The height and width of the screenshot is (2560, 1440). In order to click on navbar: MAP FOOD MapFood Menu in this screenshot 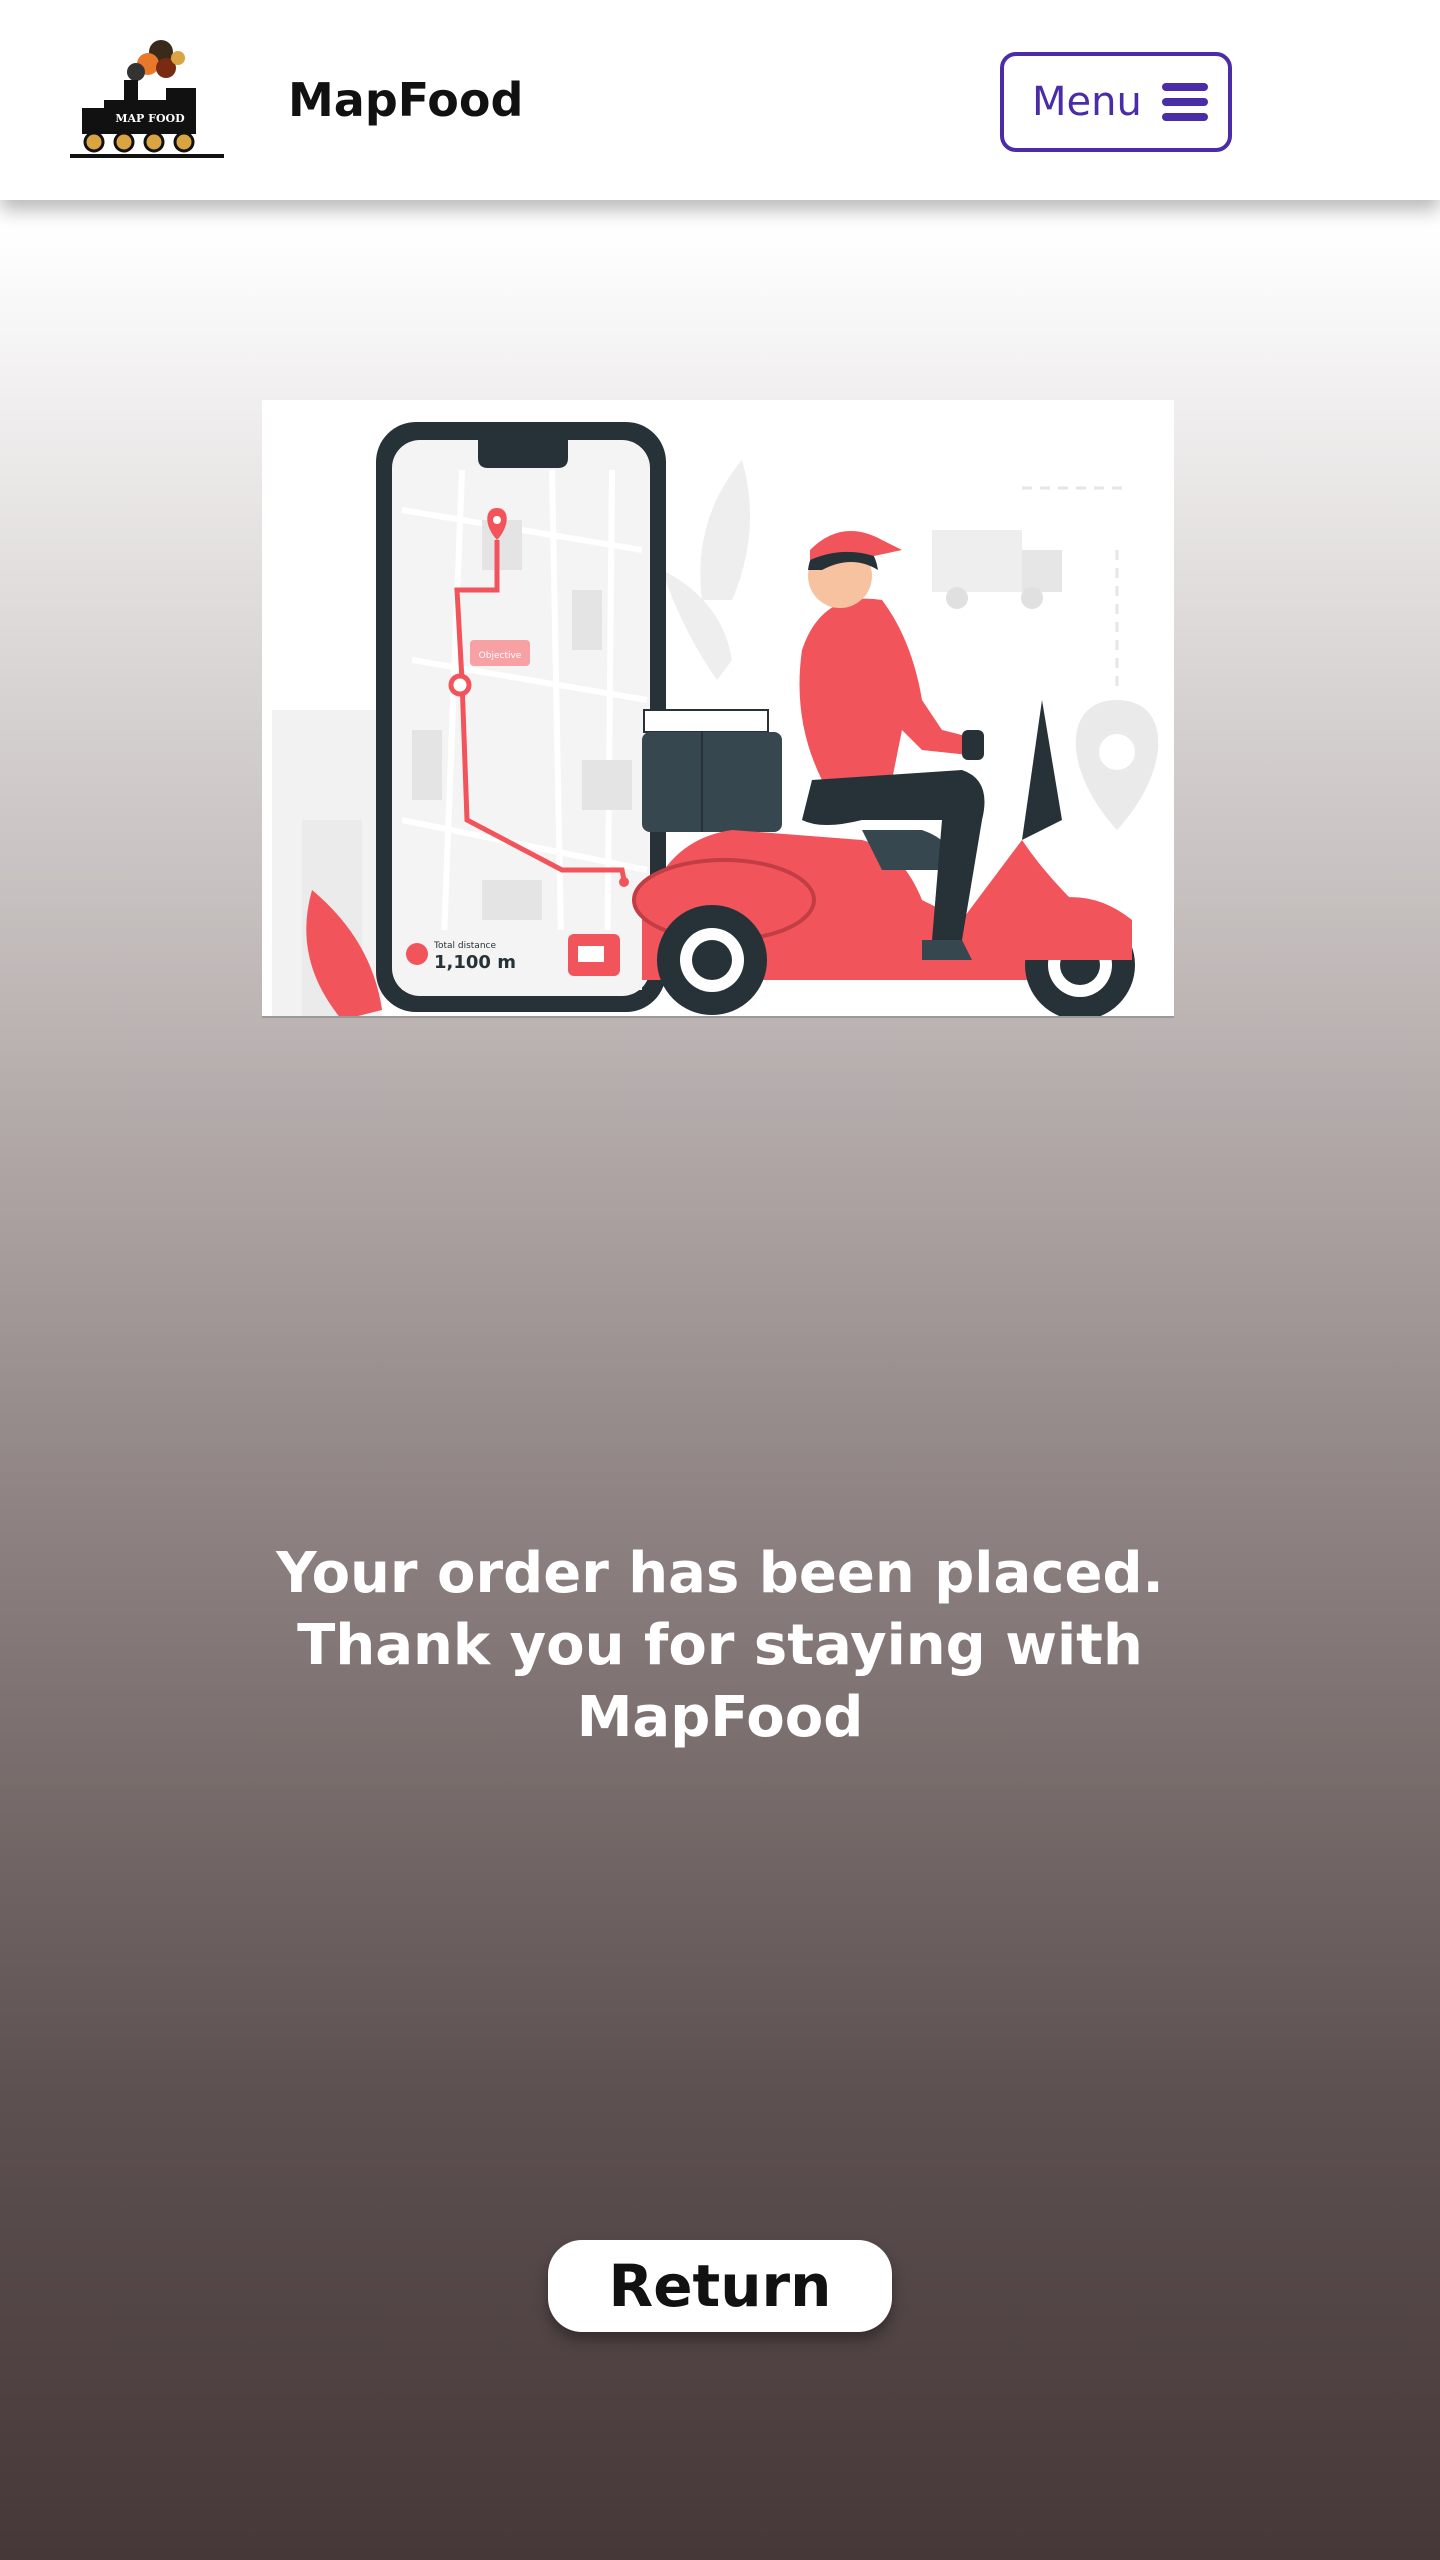, I will do `click(720, 100)`.